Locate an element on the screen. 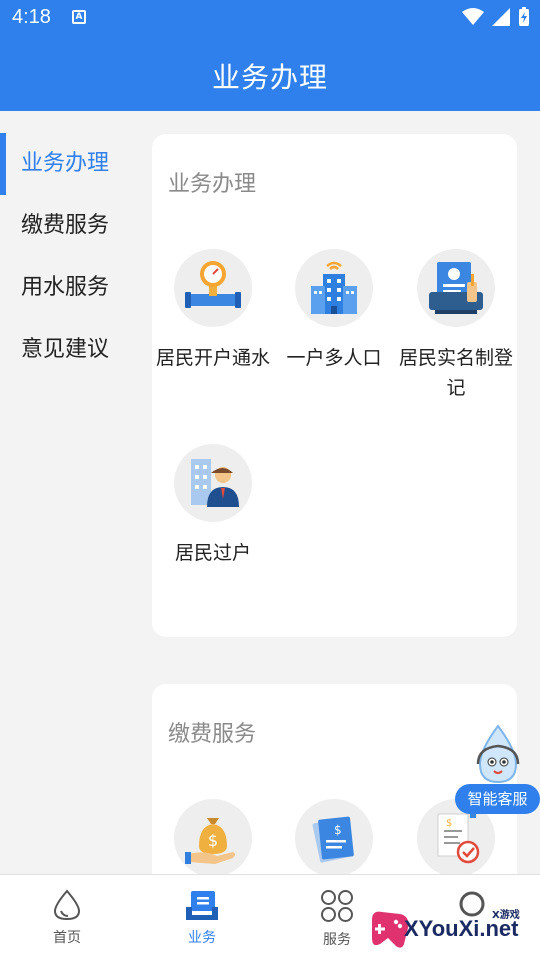  service-label: 居民开户通水 is located at coordinates (212, 358).